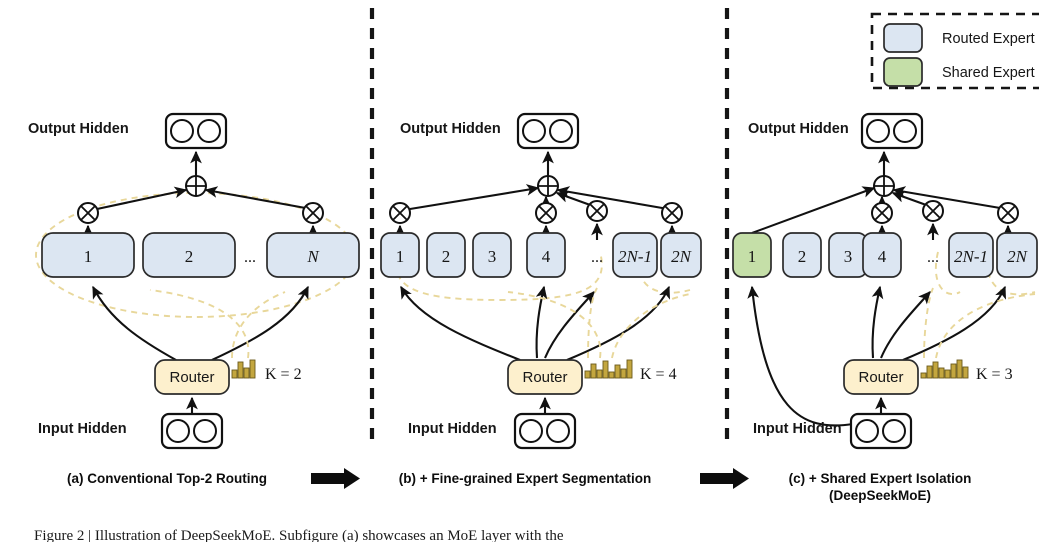  Describe the element at coordinates (82, 429) in the screenshot. I see `panel-a-input-label: Input Hidden` at that location.